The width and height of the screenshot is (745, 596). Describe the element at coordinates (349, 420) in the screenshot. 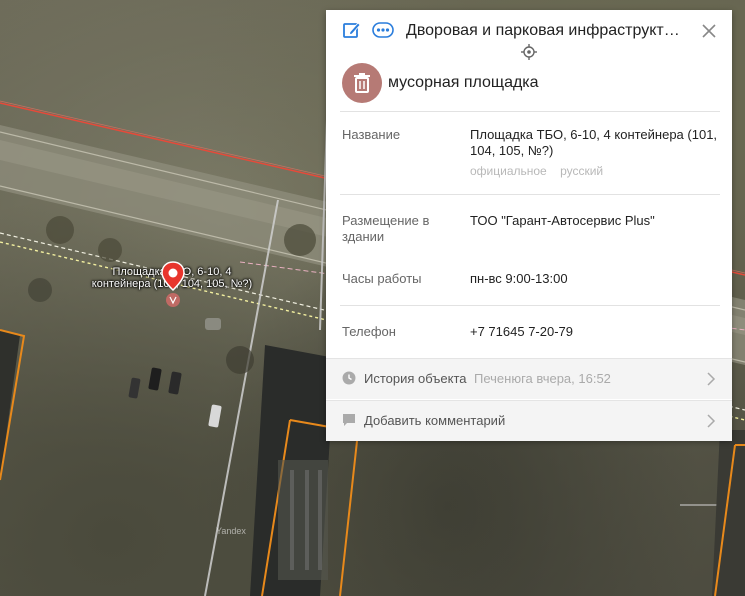

I see `comment-icon` at that location.